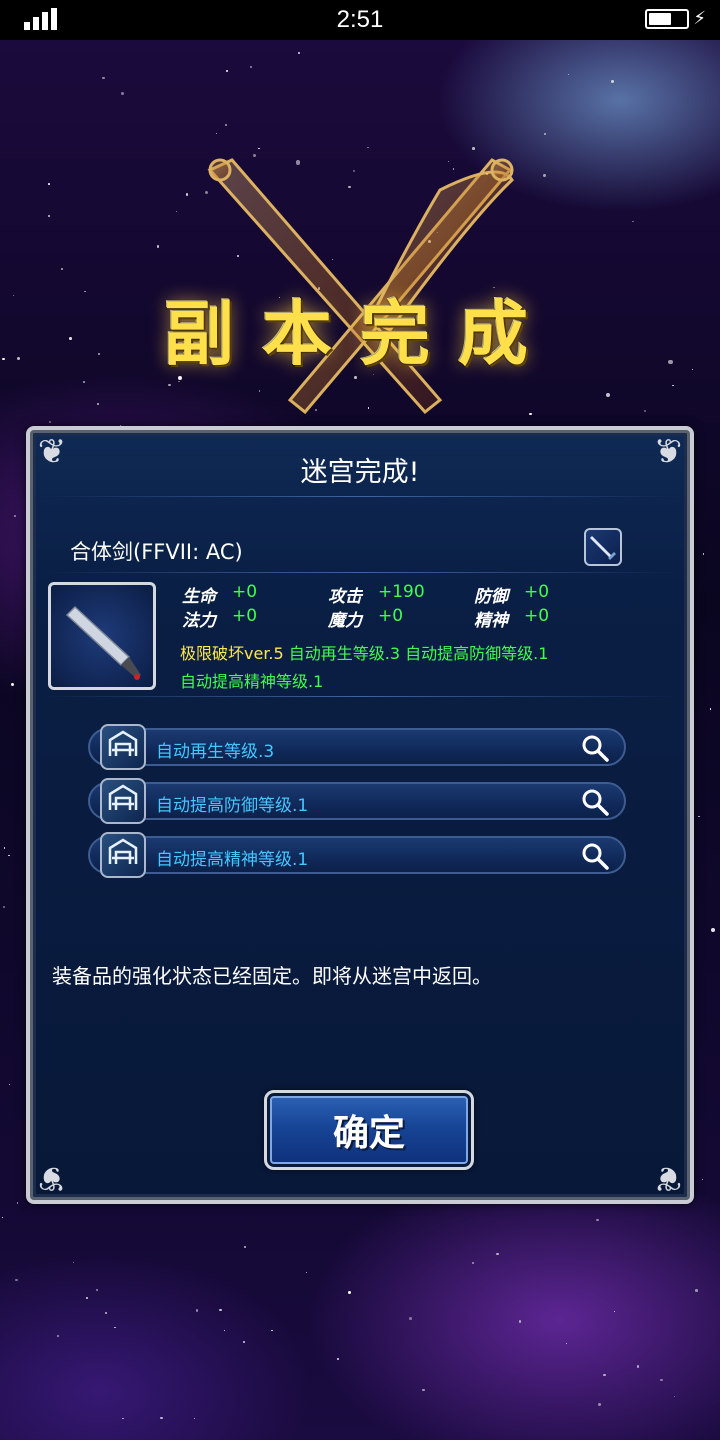 The height and width of the screenshot is (1440, 720). Describe the element at coordinates (272, 976) in the screenshot. I see `status-message: 装备品的强化状态已经固定。即将从迷宫中返回。` at that location.